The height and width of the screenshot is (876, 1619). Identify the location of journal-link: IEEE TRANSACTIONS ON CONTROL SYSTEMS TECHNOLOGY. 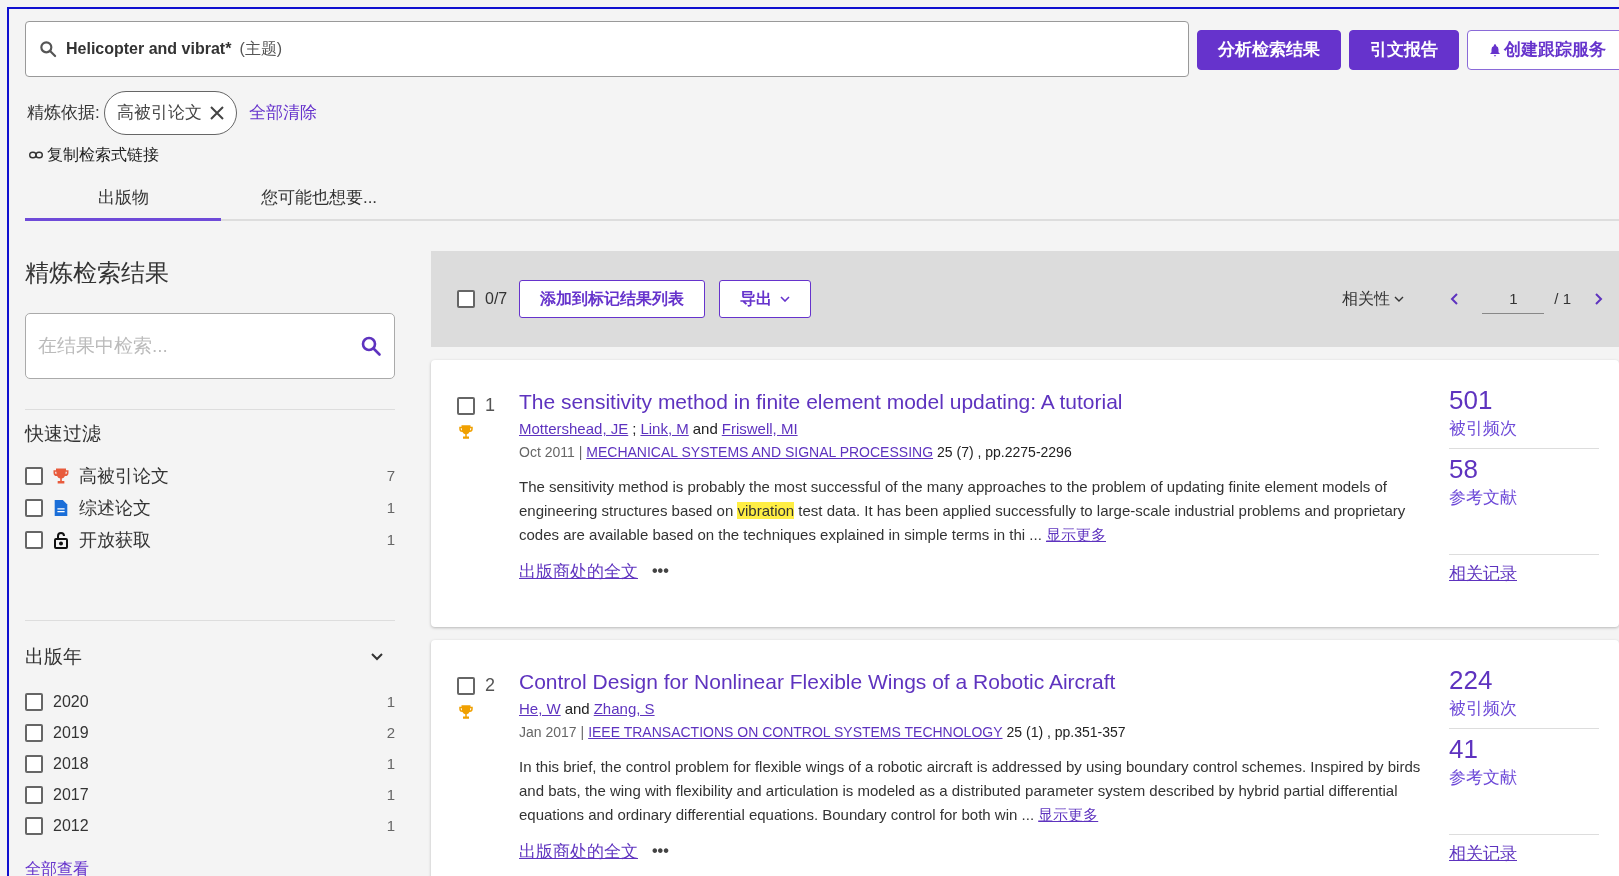
(795, 732).